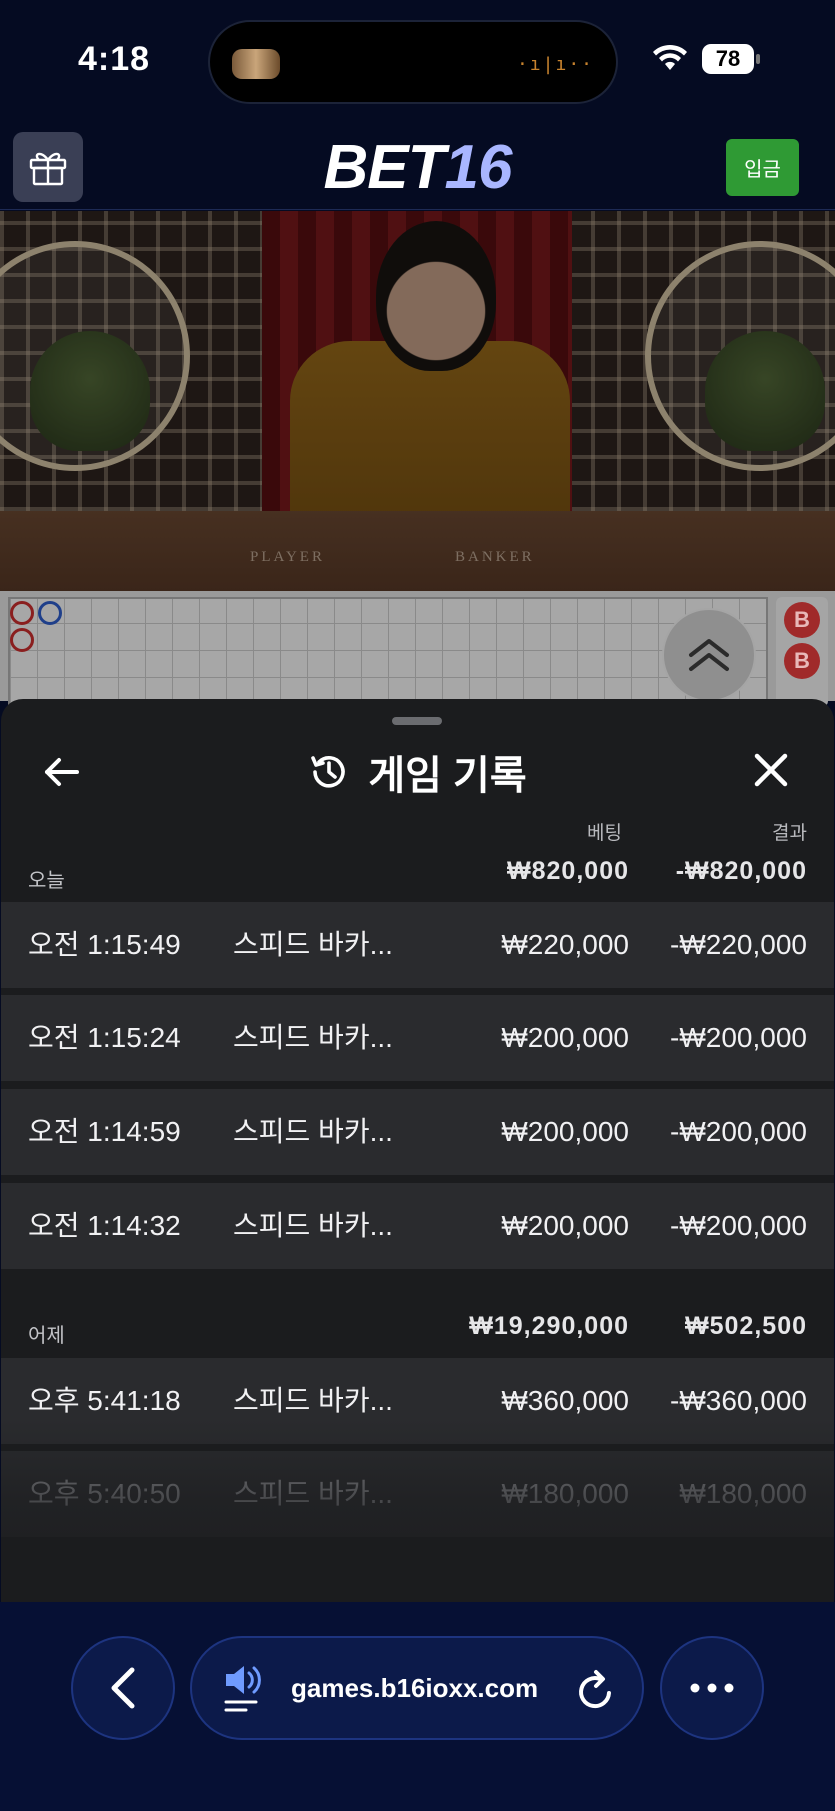 This screenshot has height=1811, width=835. What do you see at coordinates (565, 944) in the screenshot?
I see `row-bet: ₩220,000` at bounding box center [565, 944].